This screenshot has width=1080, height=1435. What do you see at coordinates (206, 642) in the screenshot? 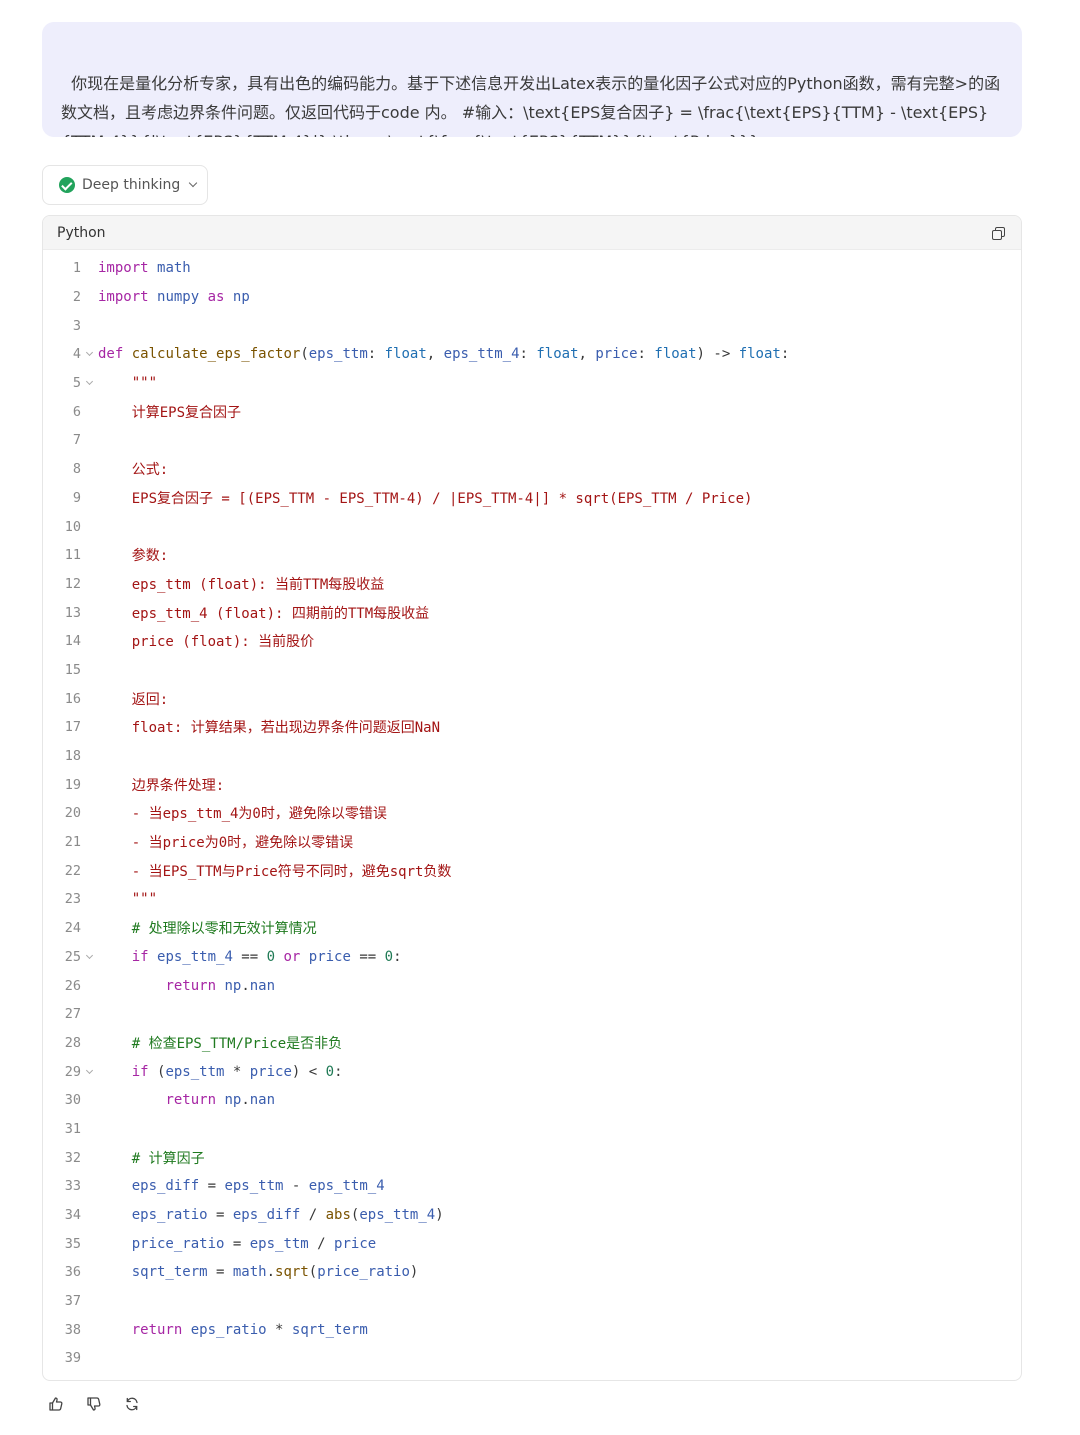
I see `code-text: price (float): 当前股价` at bounding box center [206, 642].